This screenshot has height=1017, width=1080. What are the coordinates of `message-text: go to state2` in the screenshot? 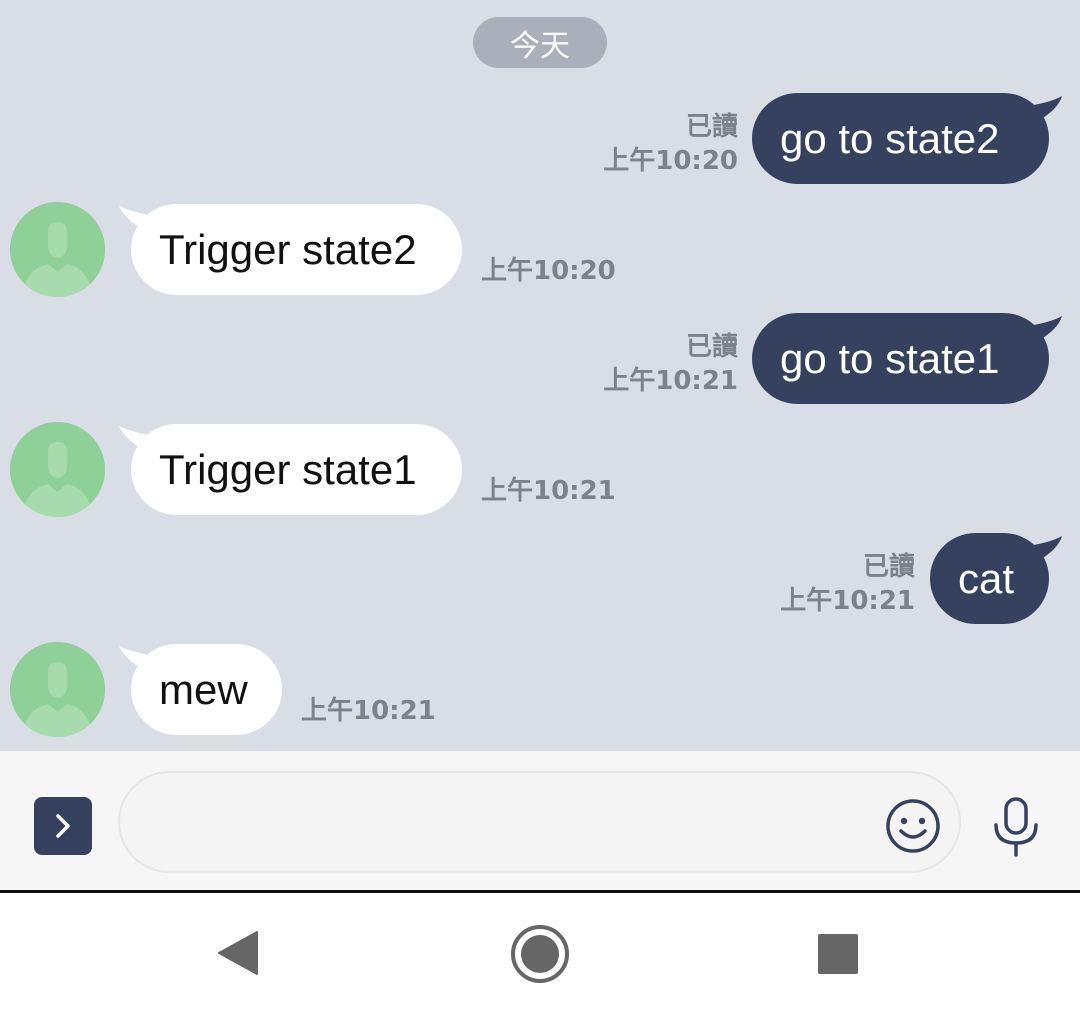 It's located at (890, 138).